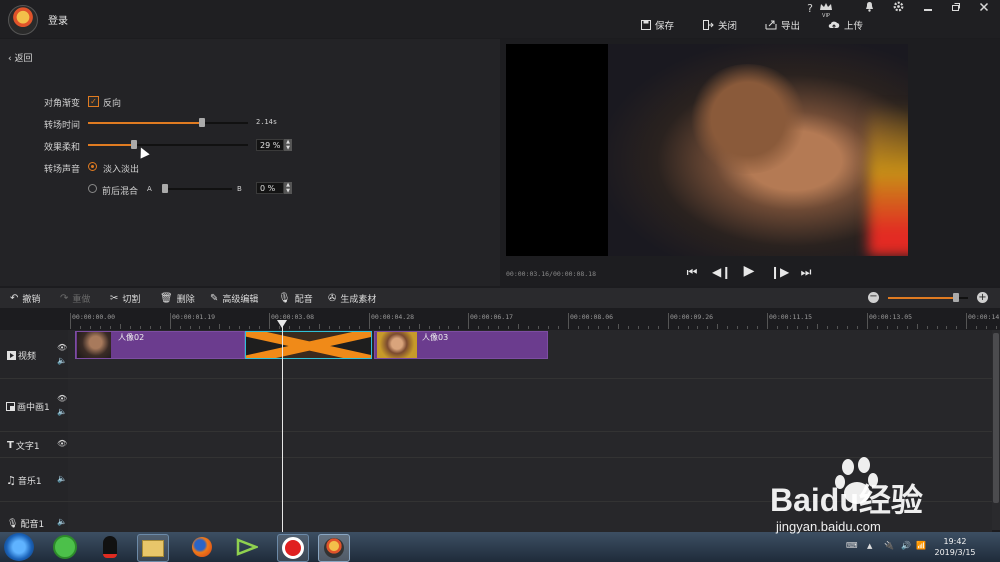 Image resolution: width=1000 pixels, height=562 pixels. What do you see at coordinates (720, 25) in the screenshot?
I see `close-project-button: 关闭` at bounding box center [720, 25].